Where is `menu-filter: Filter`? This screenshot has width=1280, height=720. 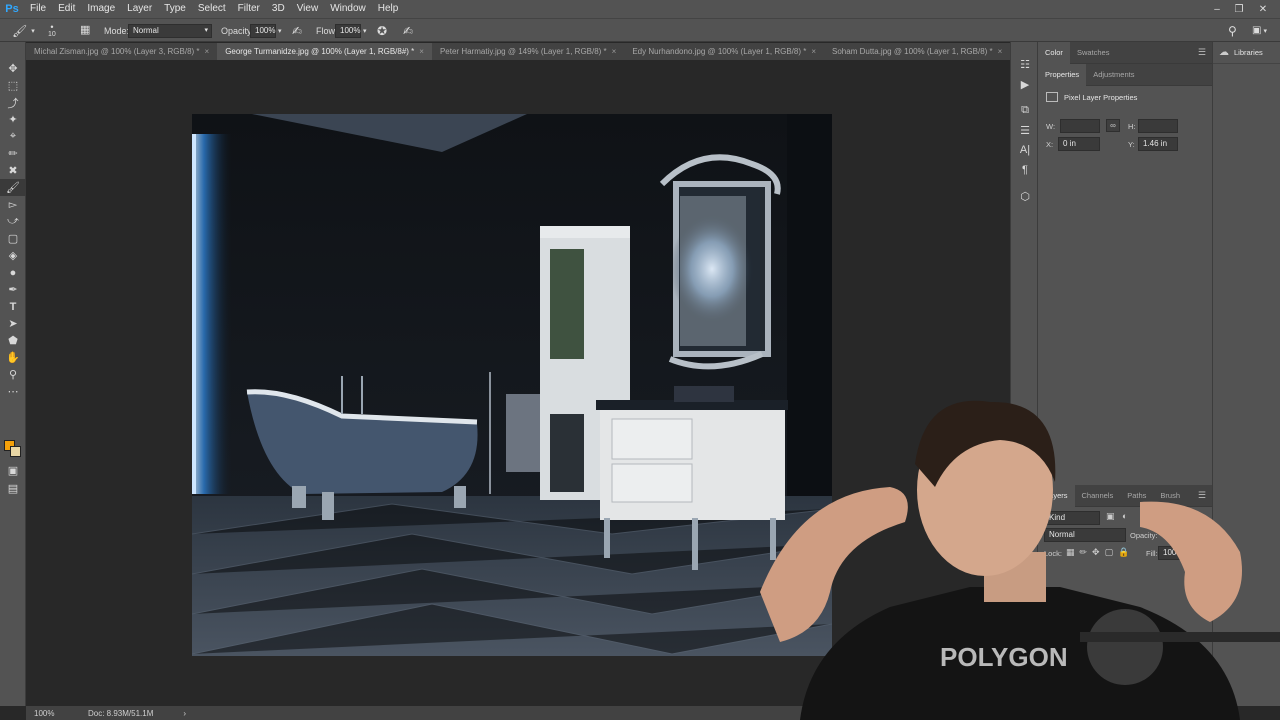 menu-filter: Filter is located at coordinates (249, 9).